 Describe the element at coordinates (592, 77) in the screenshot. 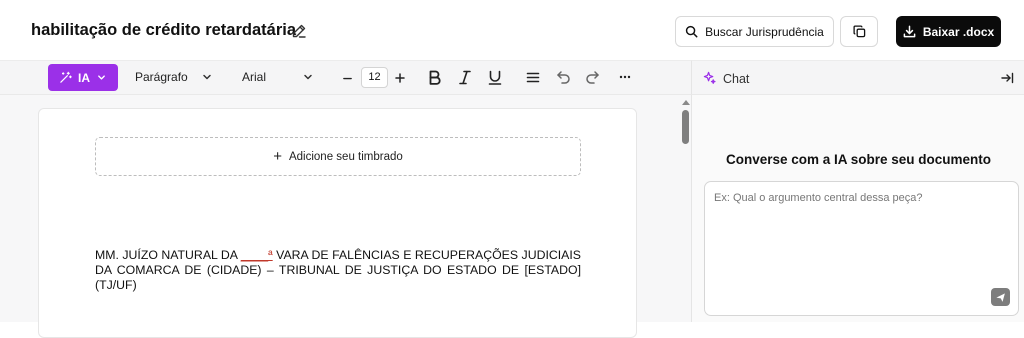

I see `redo-icon` at that location.